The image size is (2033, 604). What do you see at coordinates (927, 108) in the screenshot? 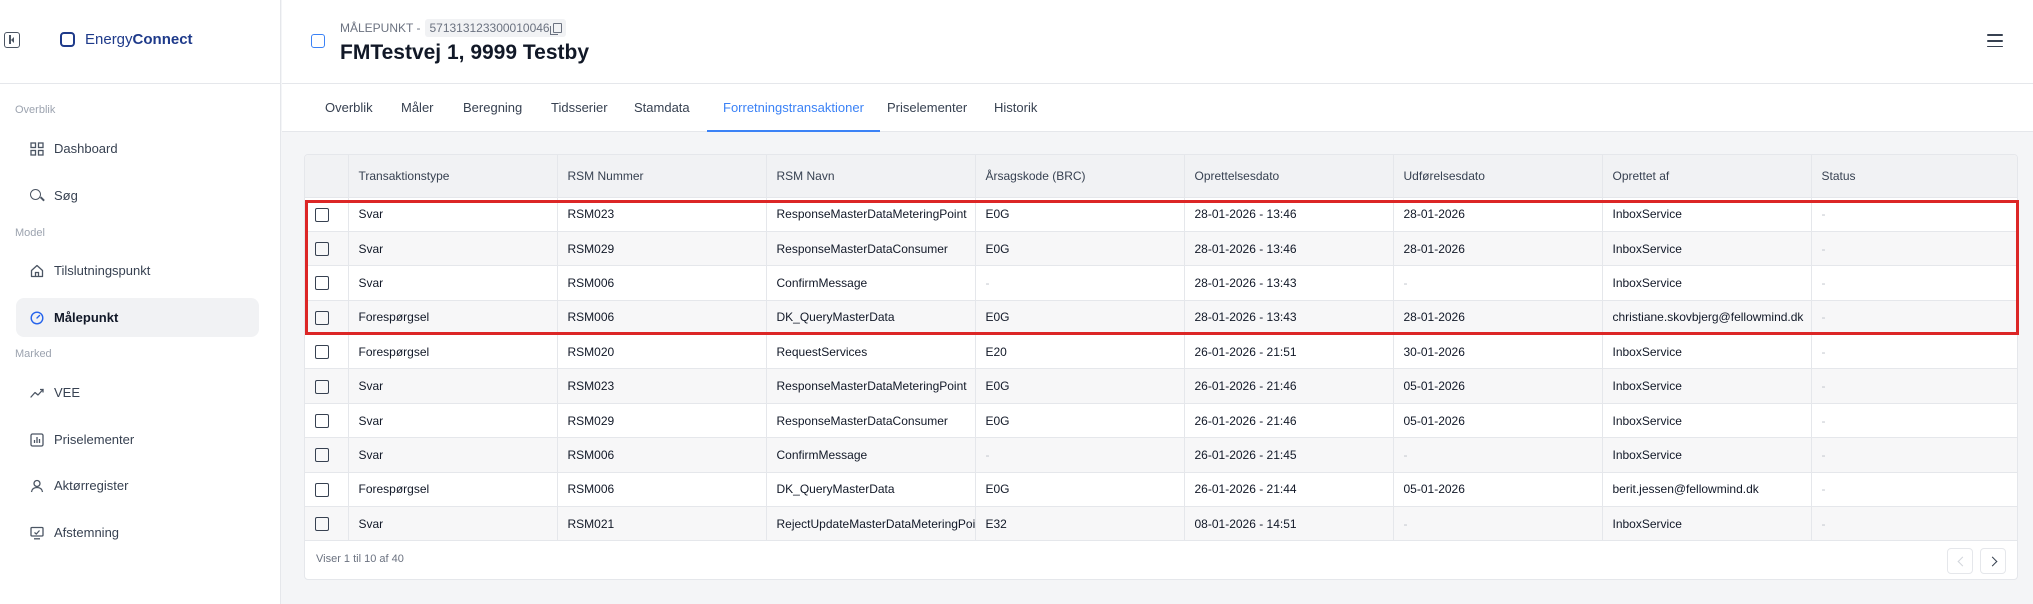
I see `tab-priselementer: Priselementer` at bounding box center [927, 108].